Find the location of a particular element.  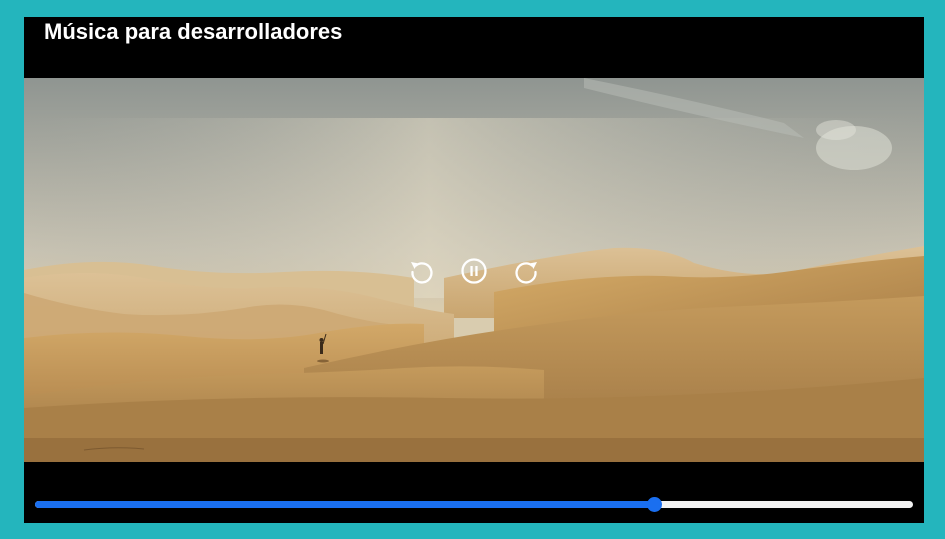

pause-icon is located at coordinates (474, 271).